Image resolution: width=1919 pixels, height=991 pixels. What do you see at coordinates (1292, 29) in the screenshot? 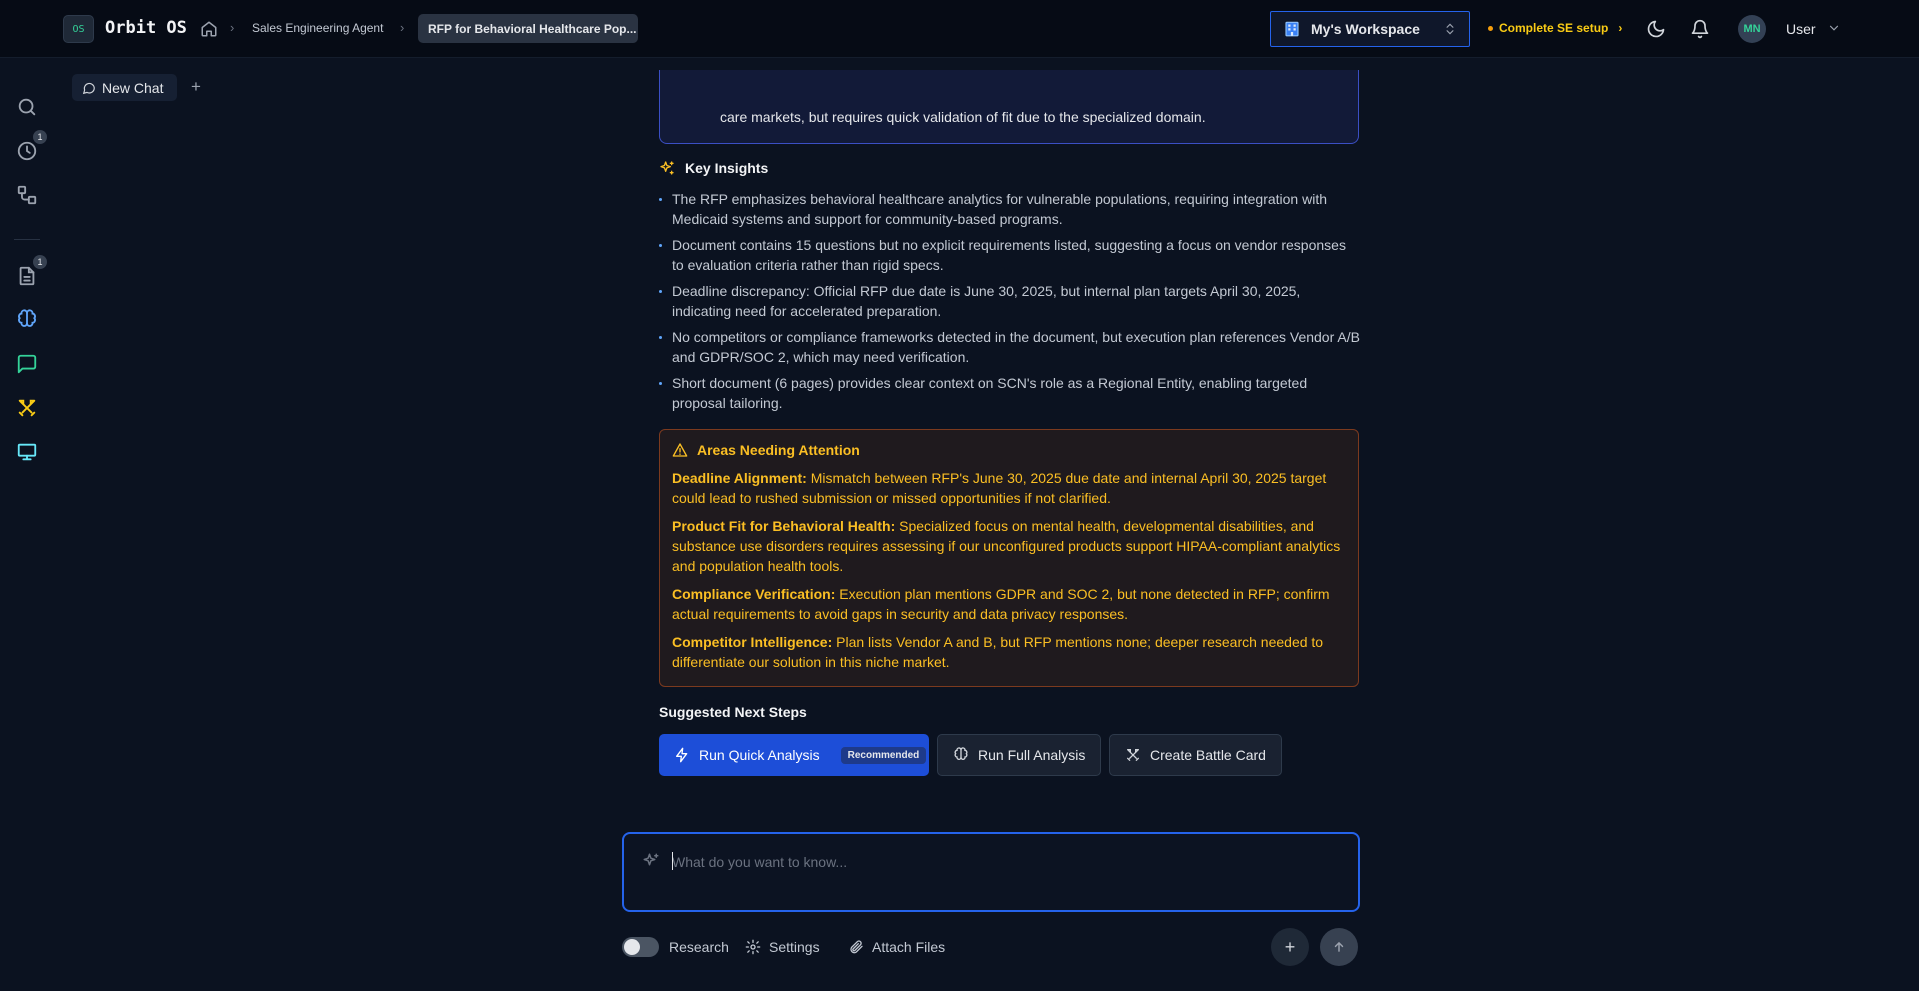
I see `building-icon` at bounding box center [1292, 29].